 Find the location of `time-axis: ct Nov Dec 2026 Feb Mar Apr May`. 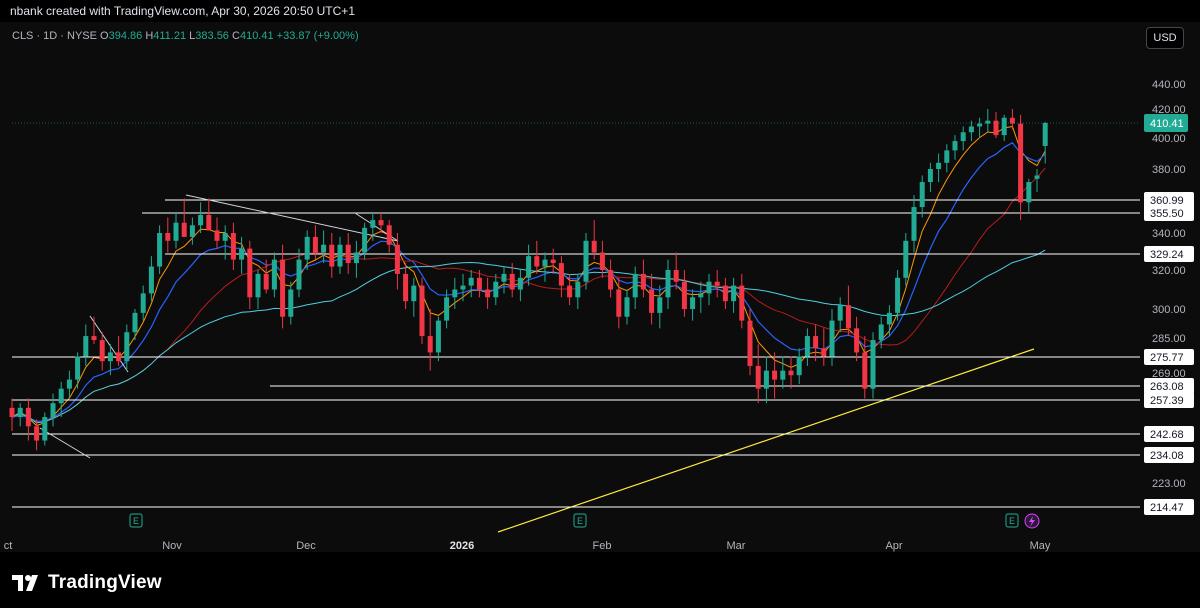

time-axis: ct Nov Dec 2026 Feb Mar Apr May is located at coordinates (527, 546).